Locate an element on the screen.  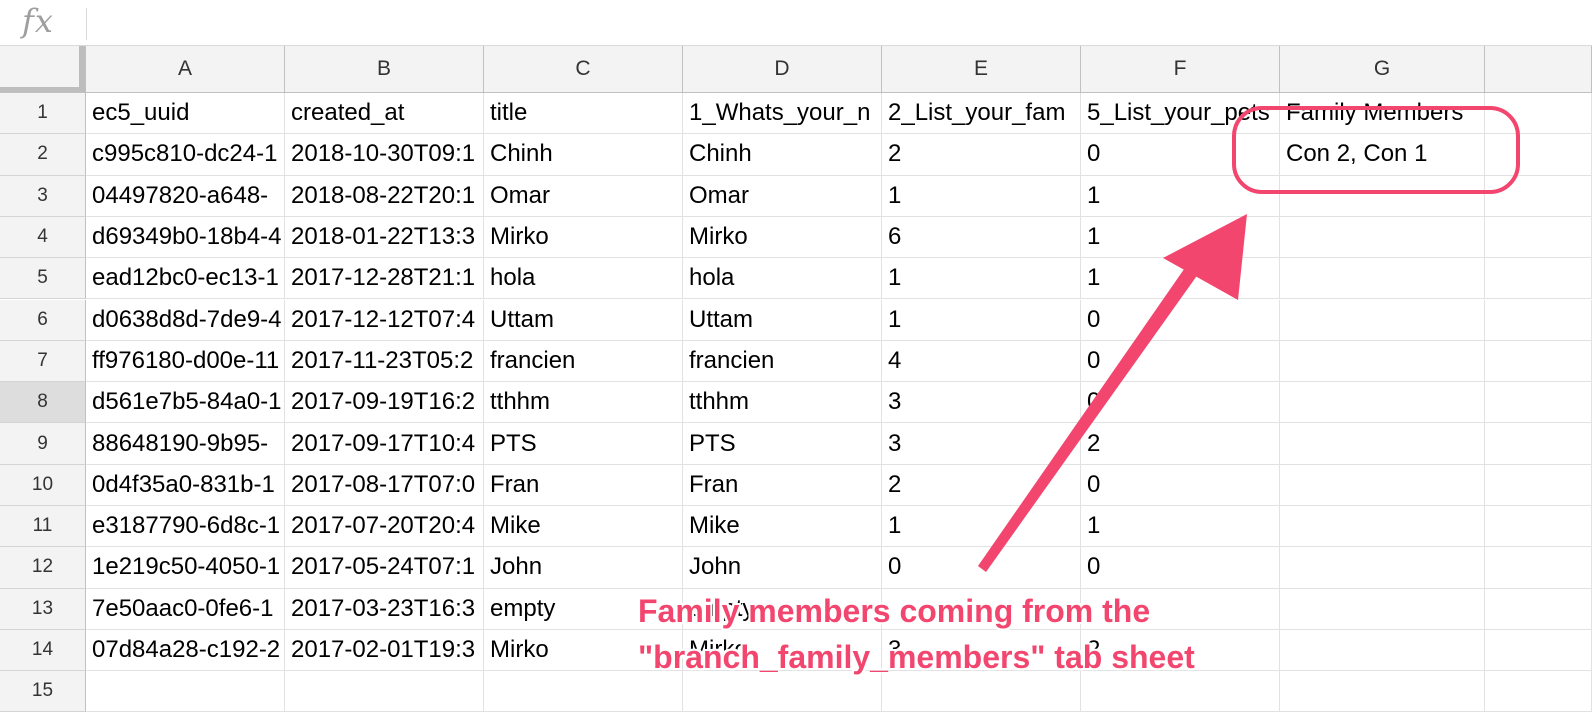
cell-a7: ff976180-d00e-11 is located at coordinates (185, 361).